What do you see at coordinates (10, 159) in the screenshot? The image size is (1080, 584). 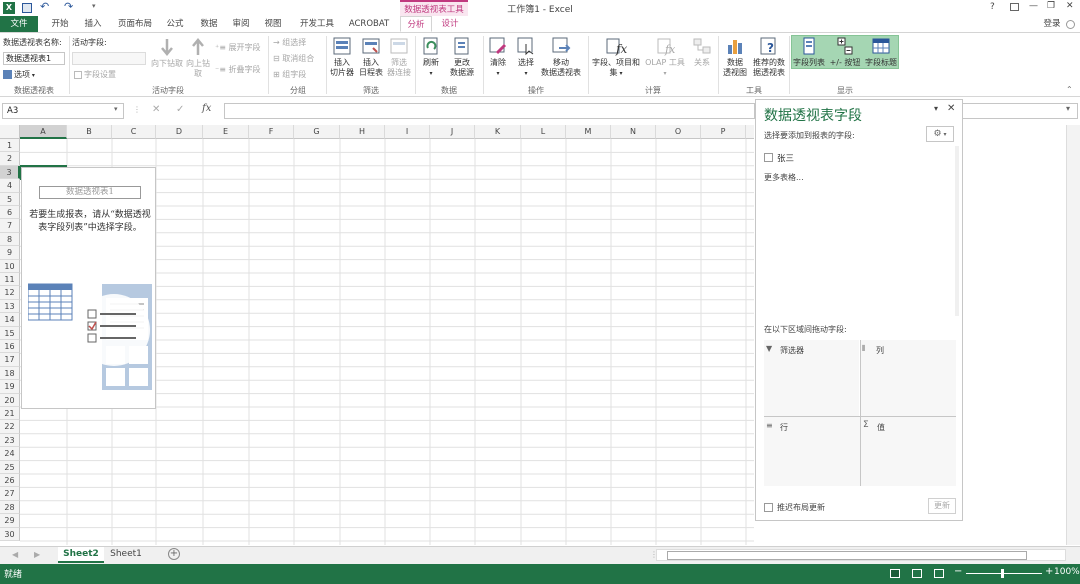 I see `row-header-2: 2` at bounding box center [10, 159].